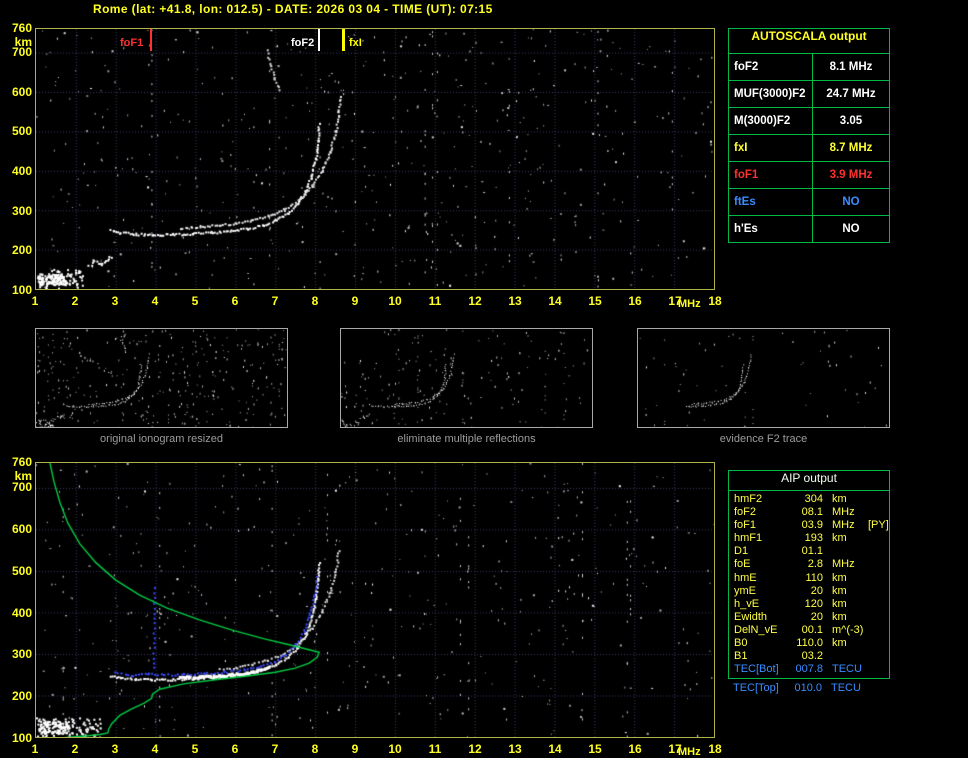 The image size is (968, 758). What do you see at coordinates (763, 591) in the screenshot?
I see `aip-cell-n: ymE` at bounding box center [763, 591].